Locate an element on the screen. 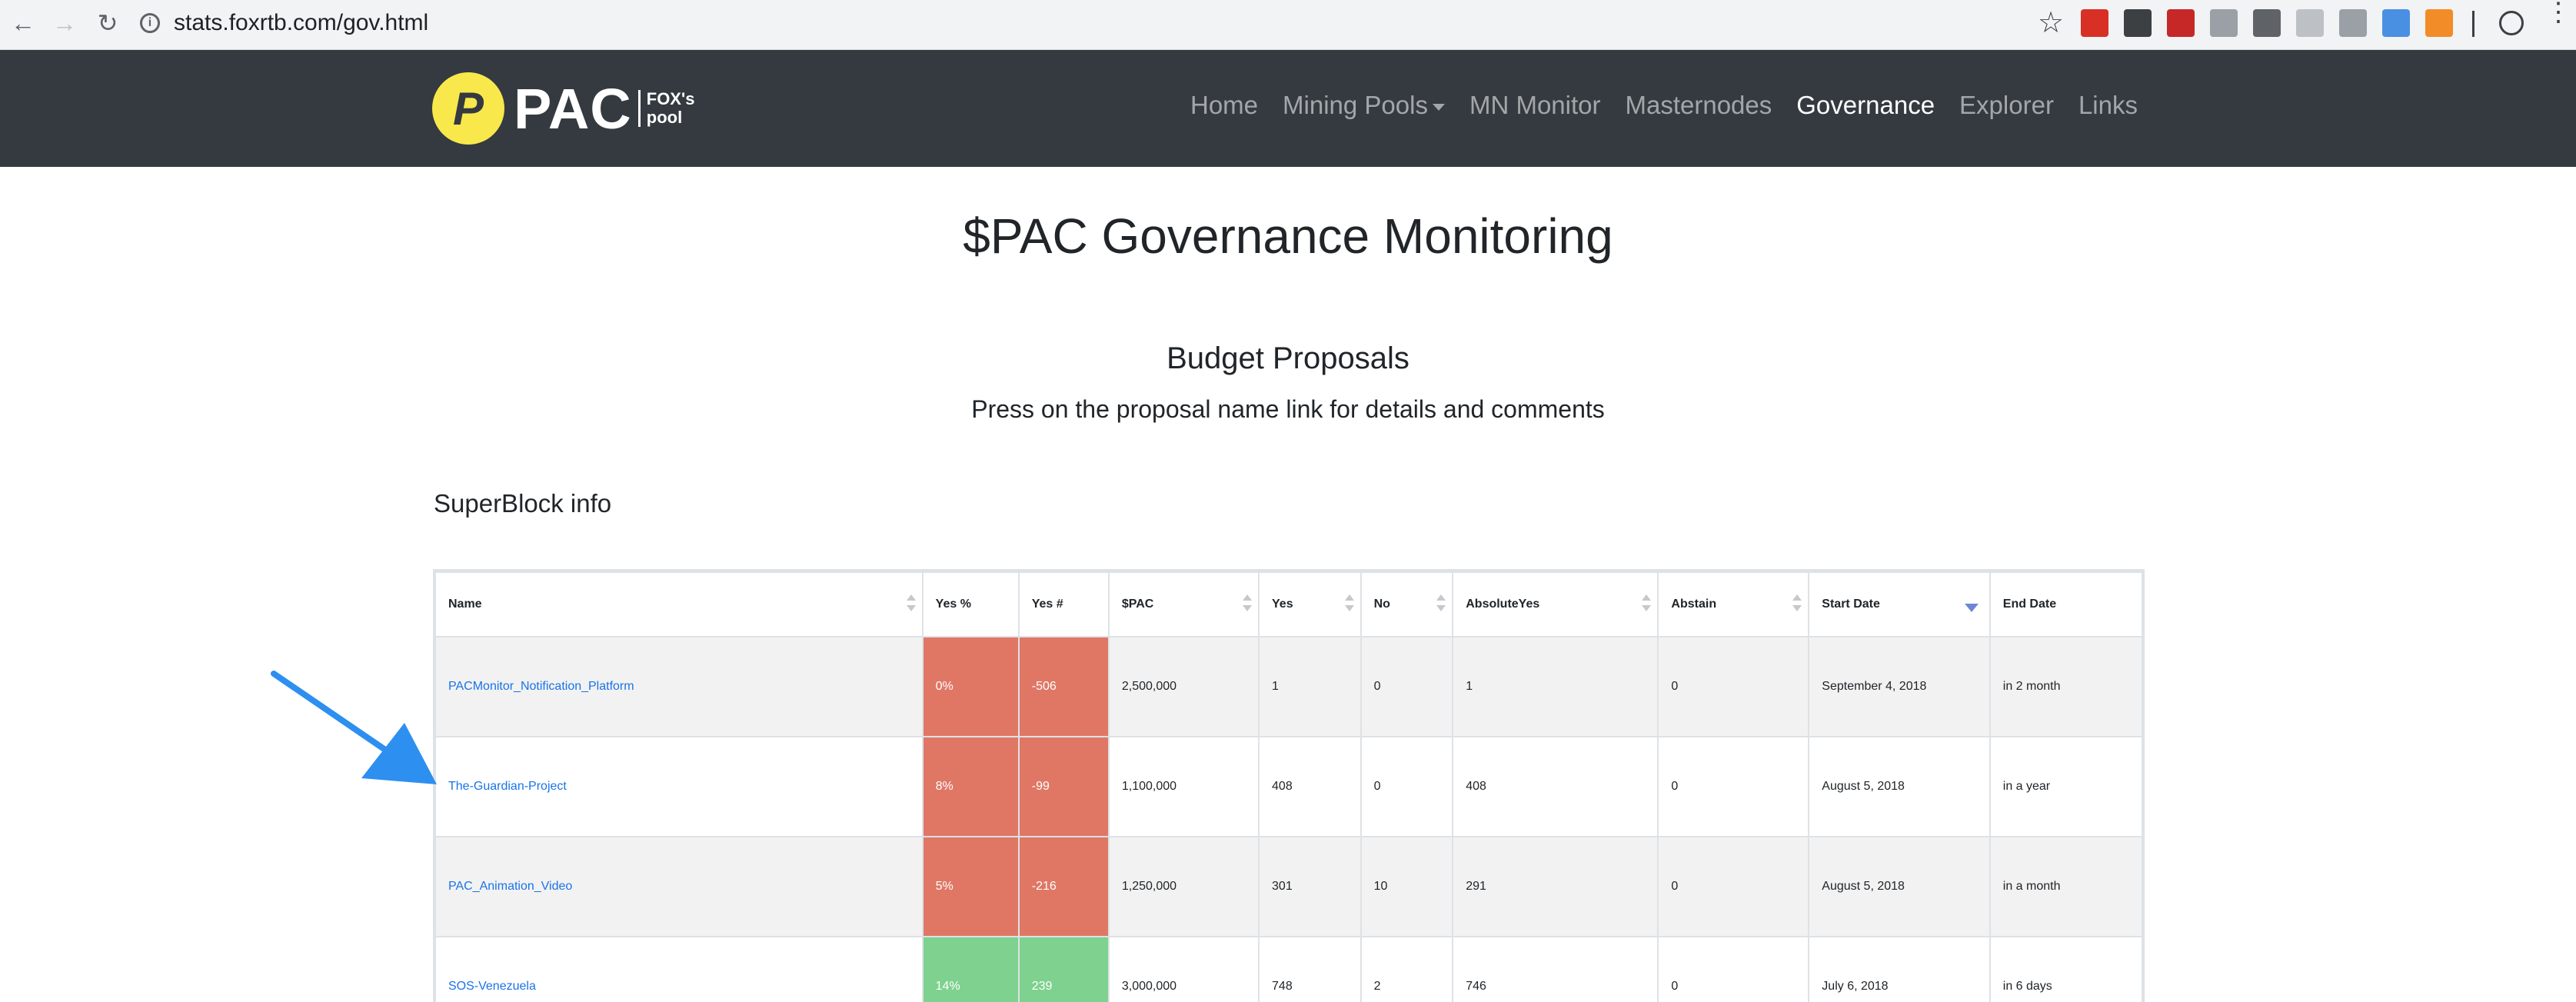  cell-yes-num: -216 is located at coordinates (1064, 887).